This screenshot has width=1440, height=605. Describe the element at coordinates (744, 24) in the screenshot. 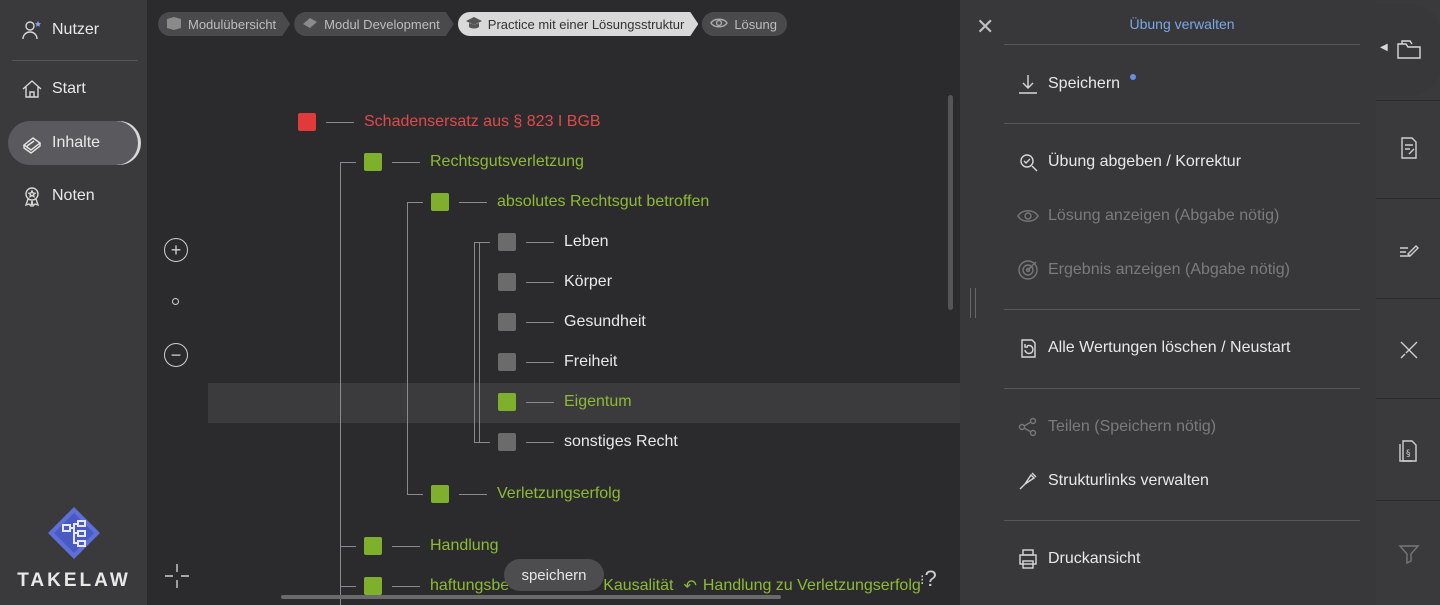

I see `breadcrumb-item-loesung: Lösung` at that location.